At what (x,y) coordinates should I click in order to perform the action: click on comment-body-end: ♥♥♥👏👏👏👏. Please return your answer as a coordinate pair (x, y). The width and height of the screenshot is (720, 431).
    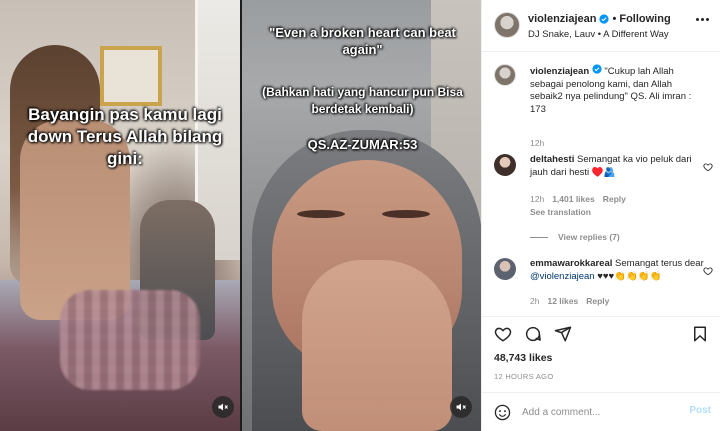
    Looking at the image, I should click on (628, 276).